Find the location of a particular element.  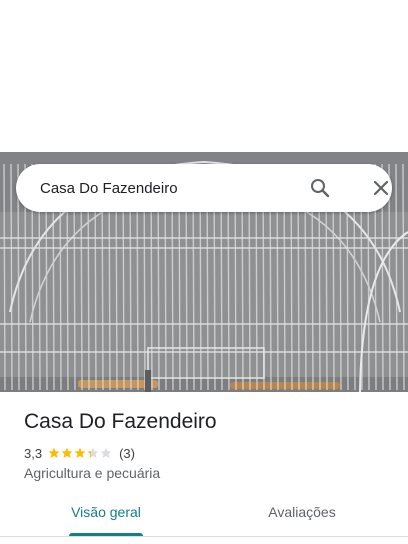

review-count: (3) is located at coordinates (127, 453).